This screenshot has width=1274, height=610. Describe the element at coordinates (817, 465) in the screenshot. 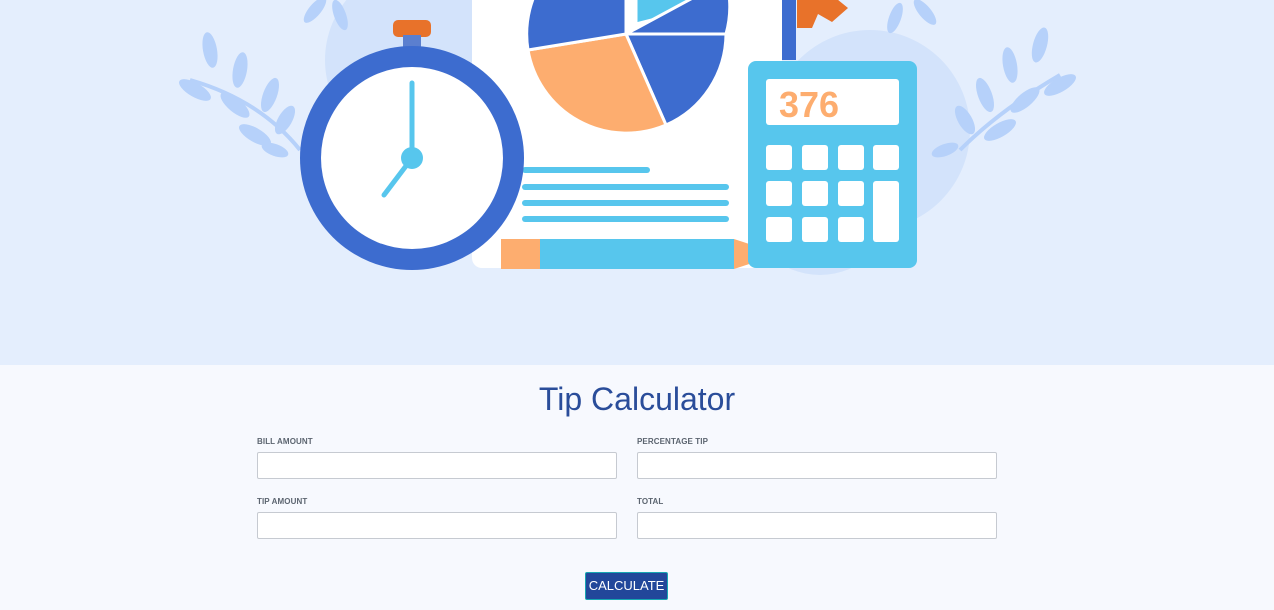

I see `percentage-tip-input` at that location.